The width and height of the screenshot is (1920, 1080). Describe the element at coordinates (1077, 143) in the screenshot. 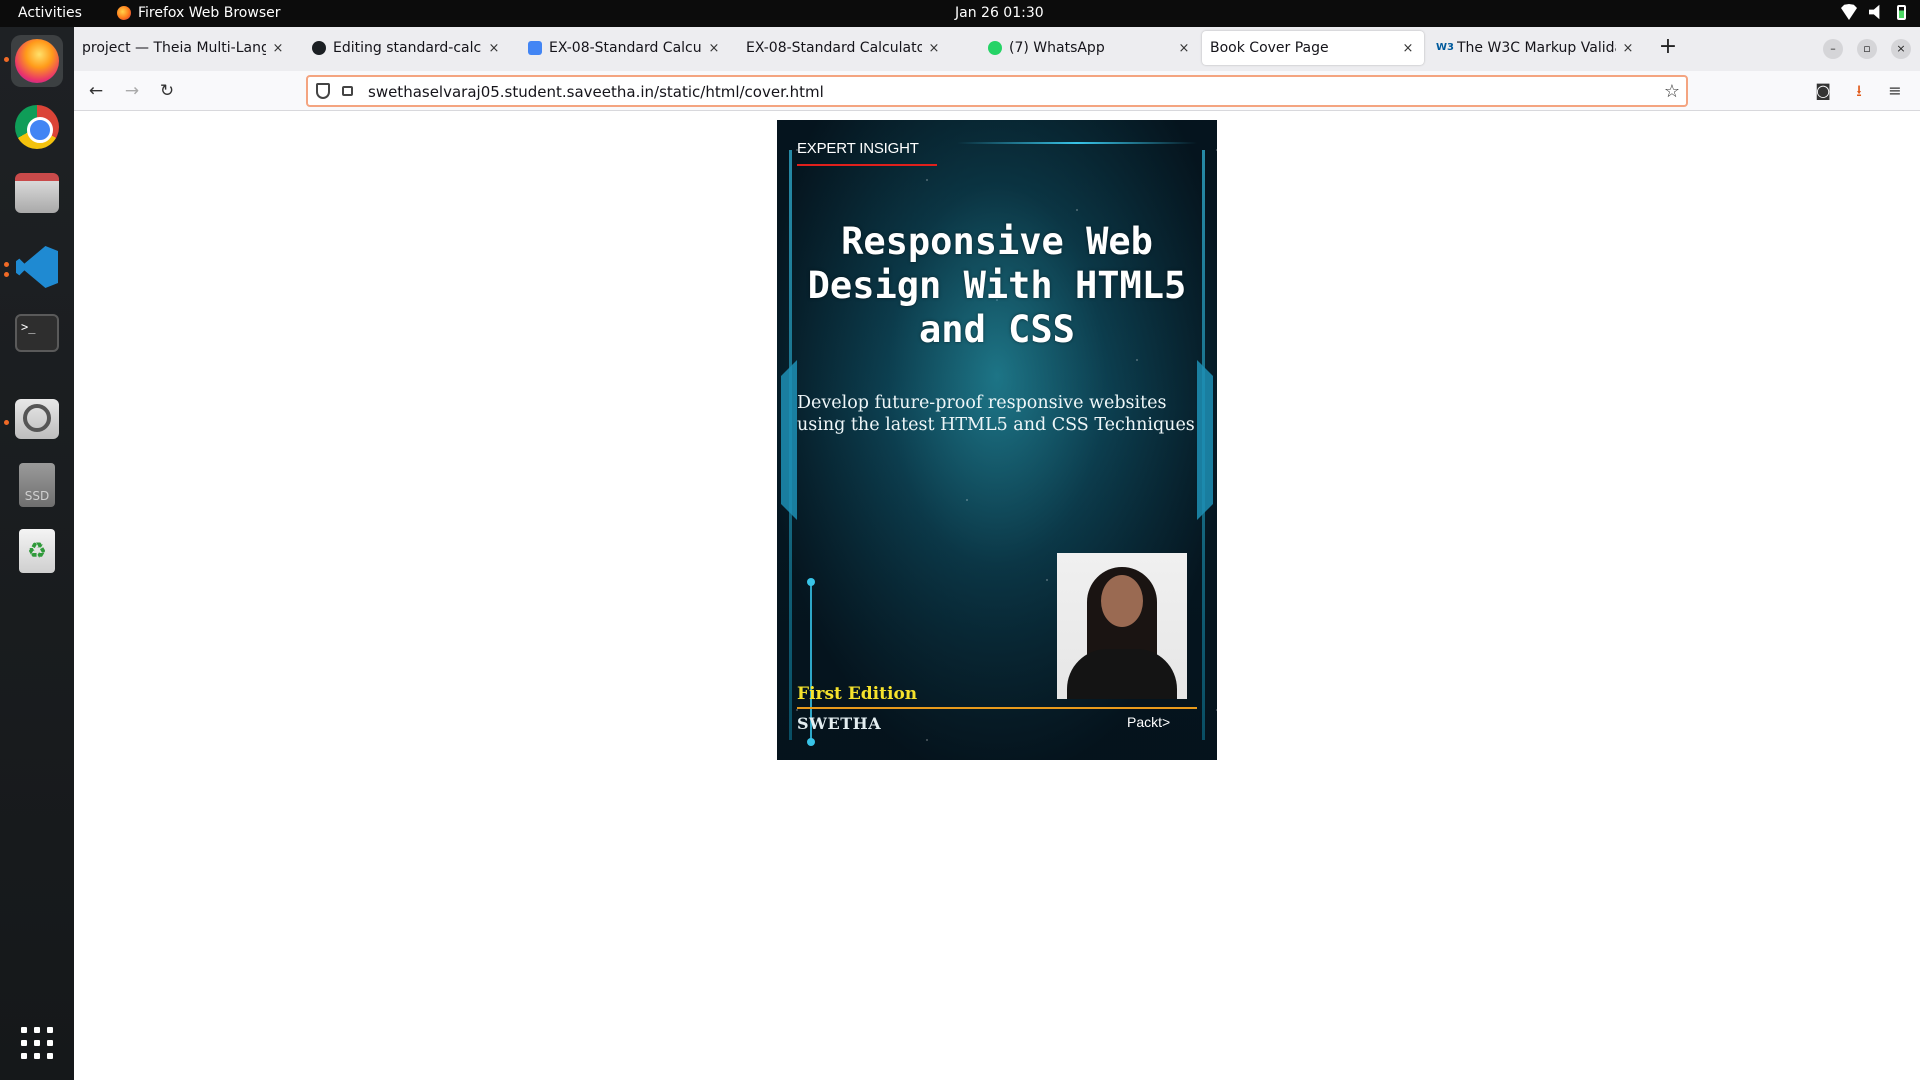

I see `frame-top-glow` at that location.